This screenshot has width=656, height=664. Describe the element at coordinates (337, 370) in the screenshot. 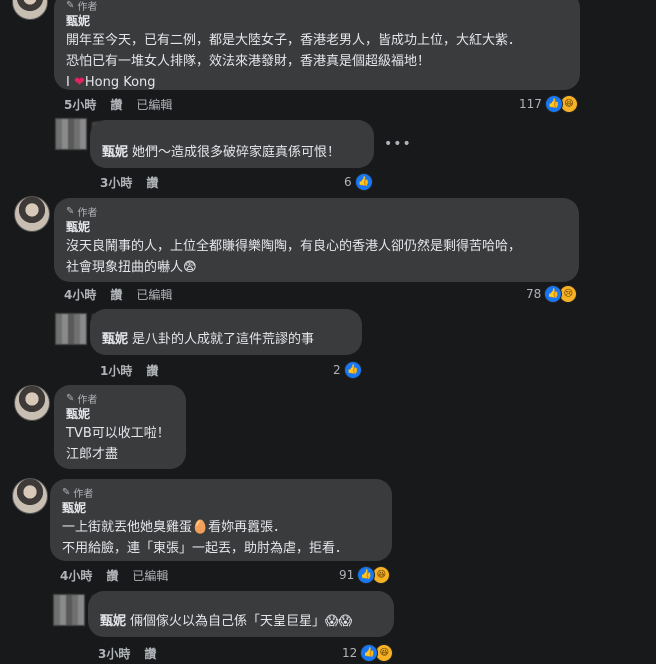

I see `reaction-count: 2` at that location.